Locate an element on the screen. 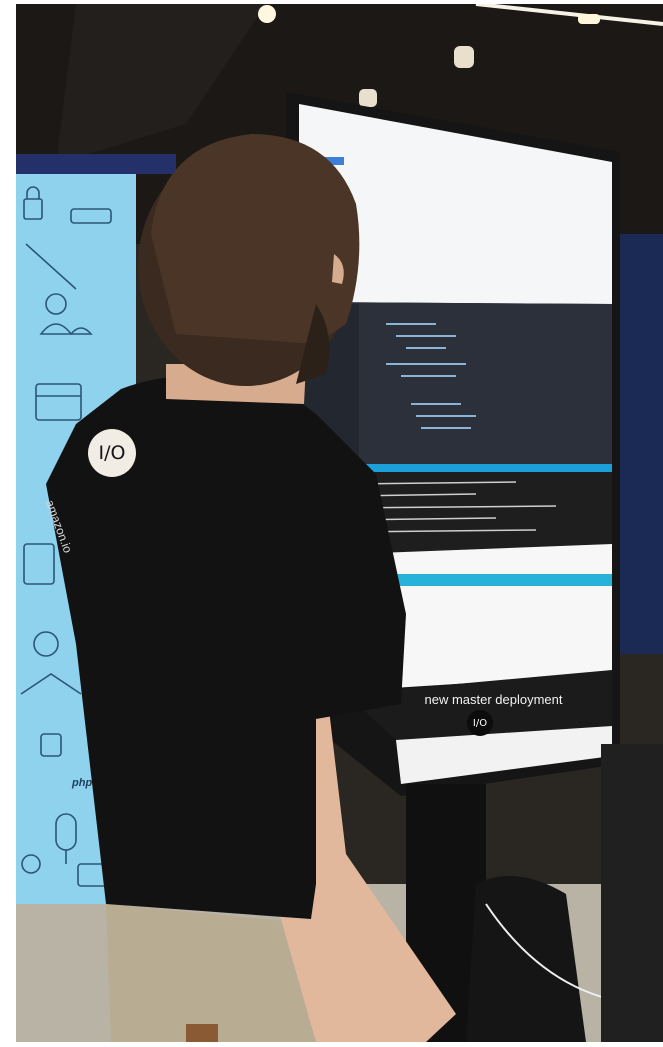  shirt-io-logo: I/O is located at coordinates (112, 453).